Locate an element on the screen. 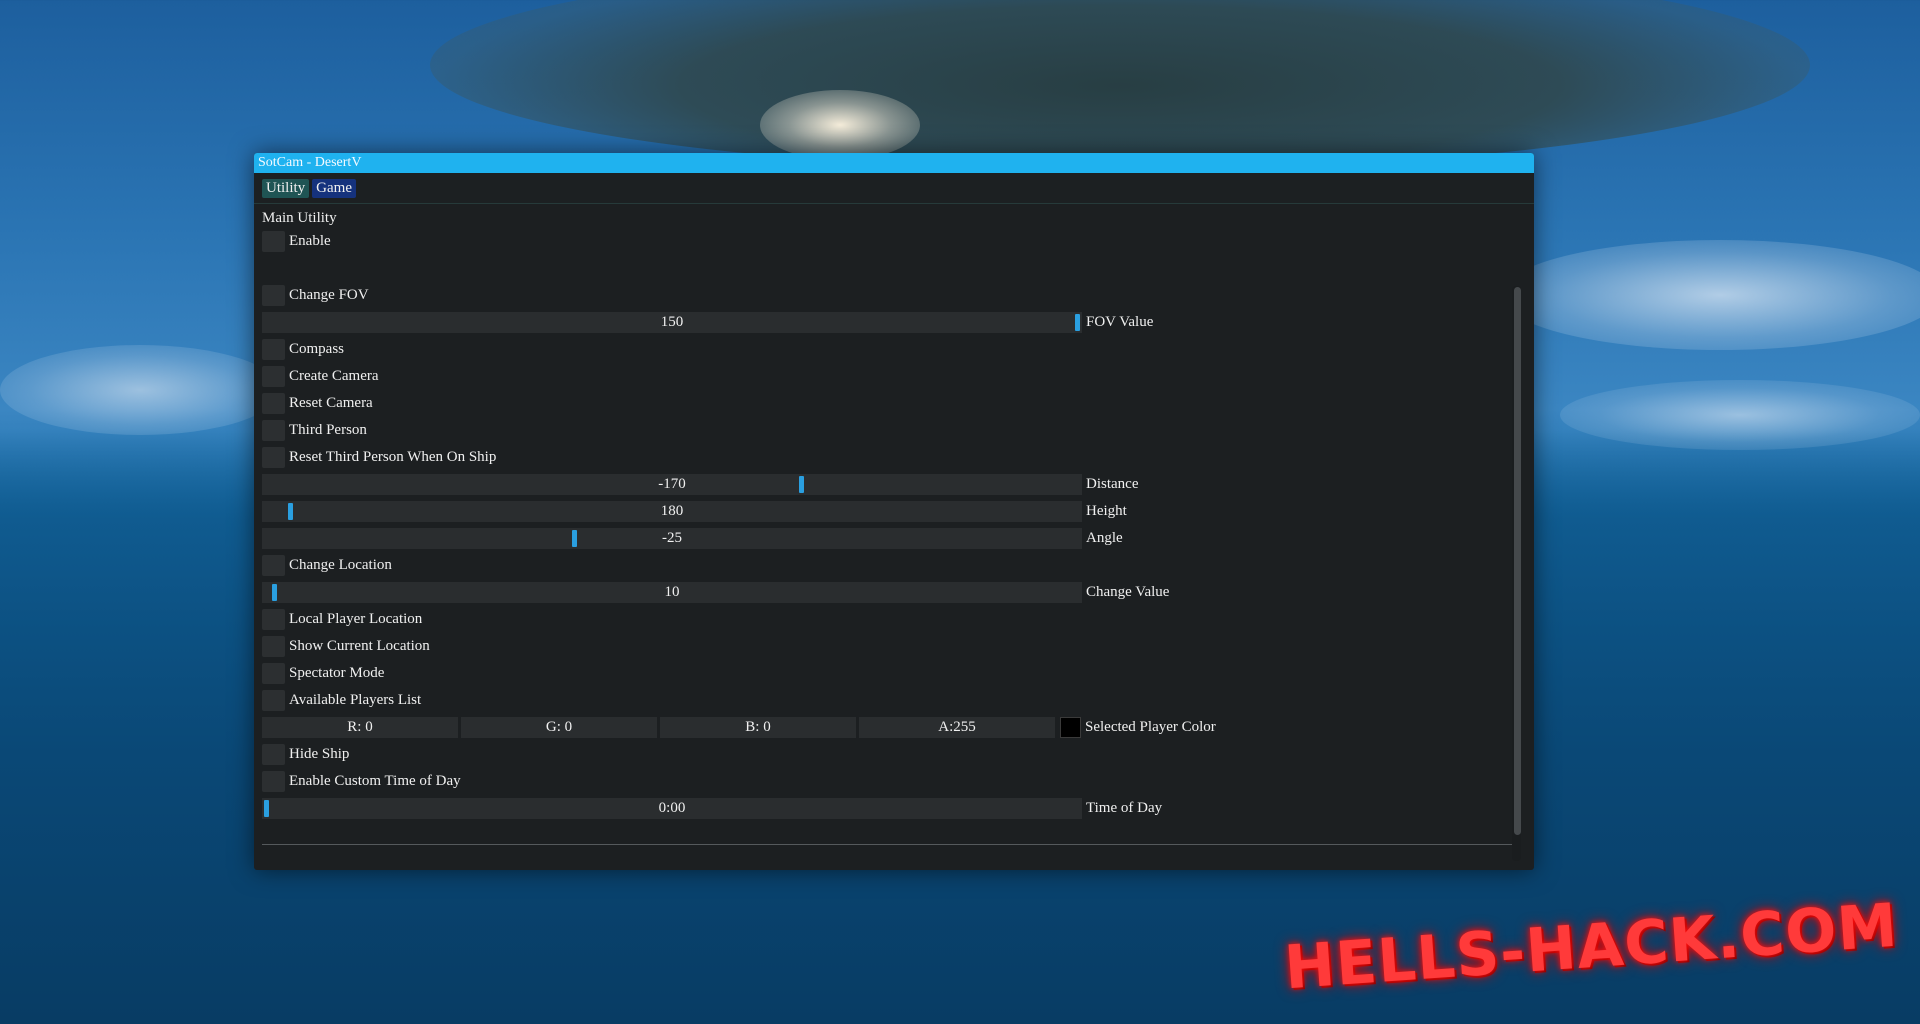 This screenshot has height=1024, width=1920. cloud-right is located at coordinates (1710, 295).